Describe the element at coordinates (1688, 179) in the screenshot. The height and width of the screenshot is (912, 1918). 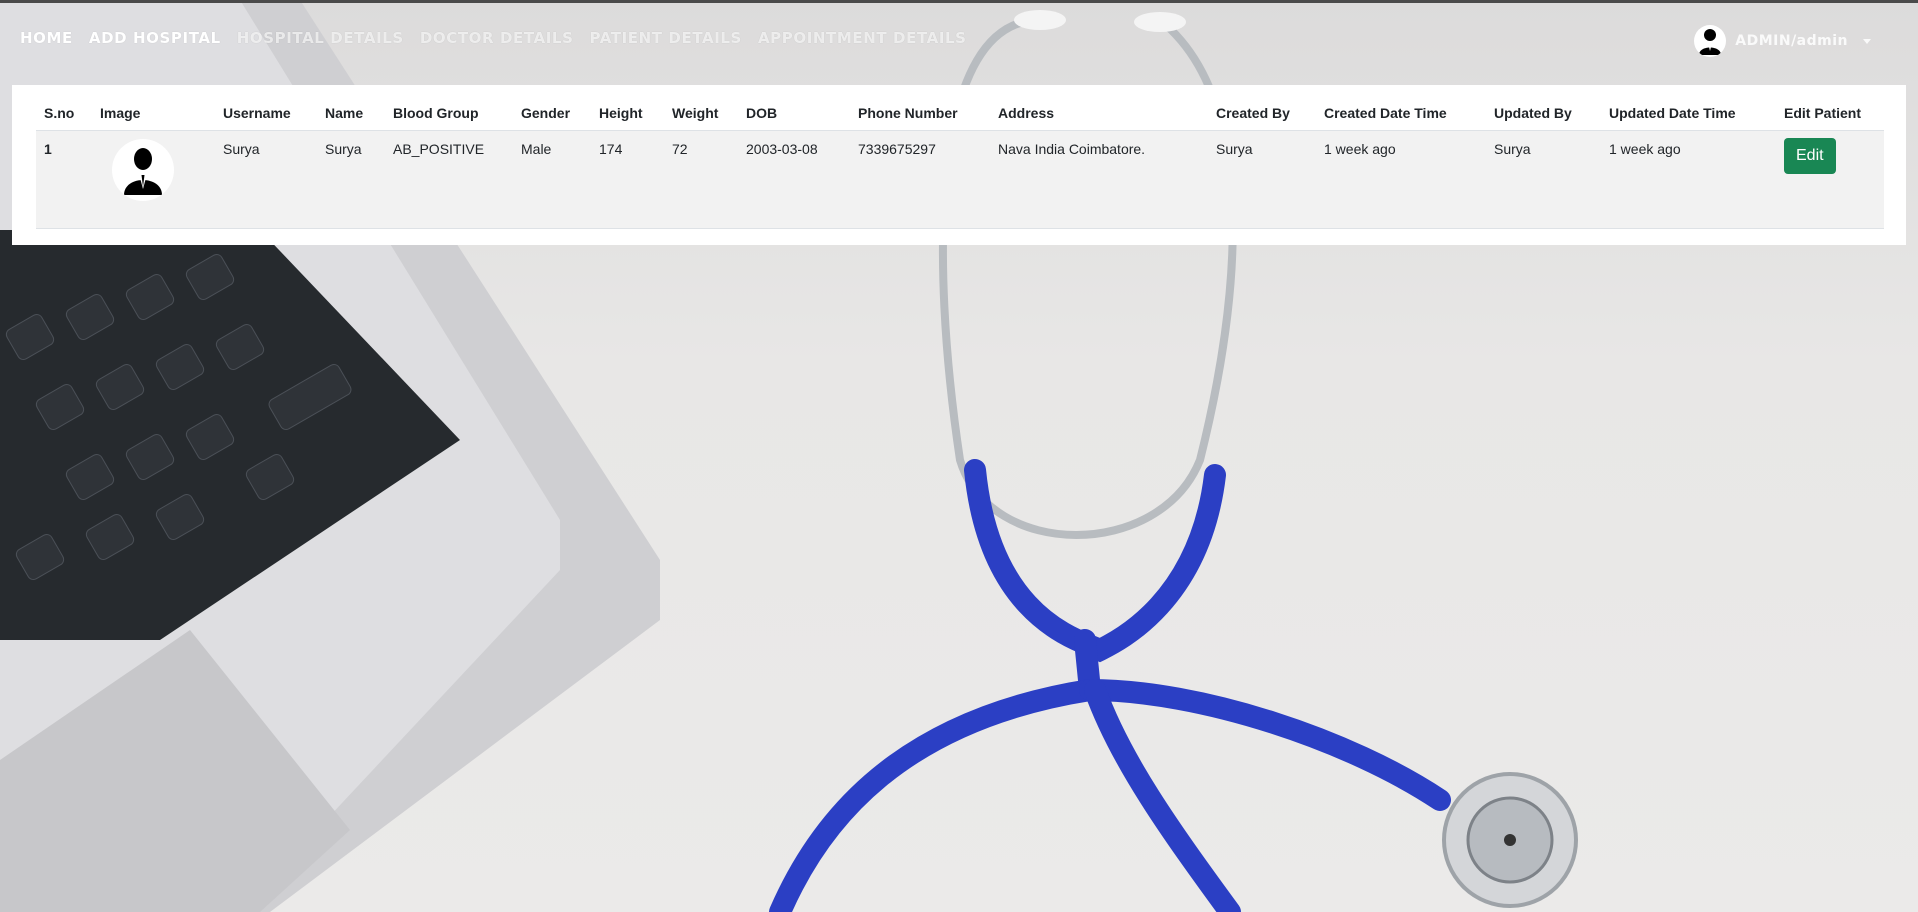
I see `cell-updated-date-time: 1 week ago` at that location.